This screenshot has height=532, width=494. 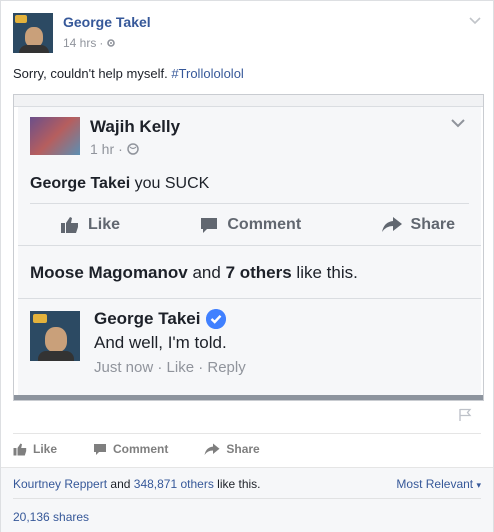 What do you see at coordinates (56, 356) in the screenshot?
I see `comment-avatar-shirt` at bounding box center [56, 356].